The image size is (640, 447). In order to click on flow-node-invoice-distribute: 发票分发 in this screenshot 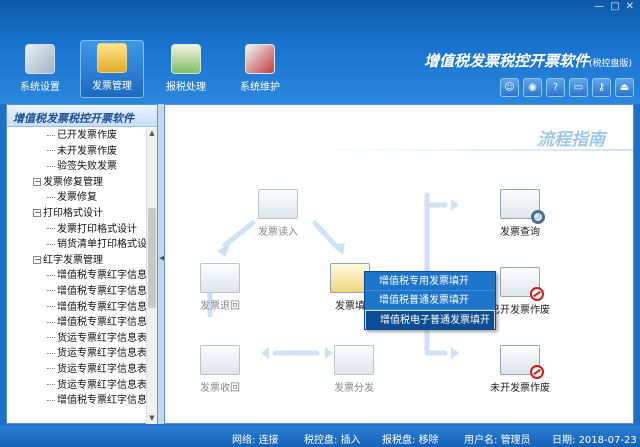, I will do `click(354, 369)`.